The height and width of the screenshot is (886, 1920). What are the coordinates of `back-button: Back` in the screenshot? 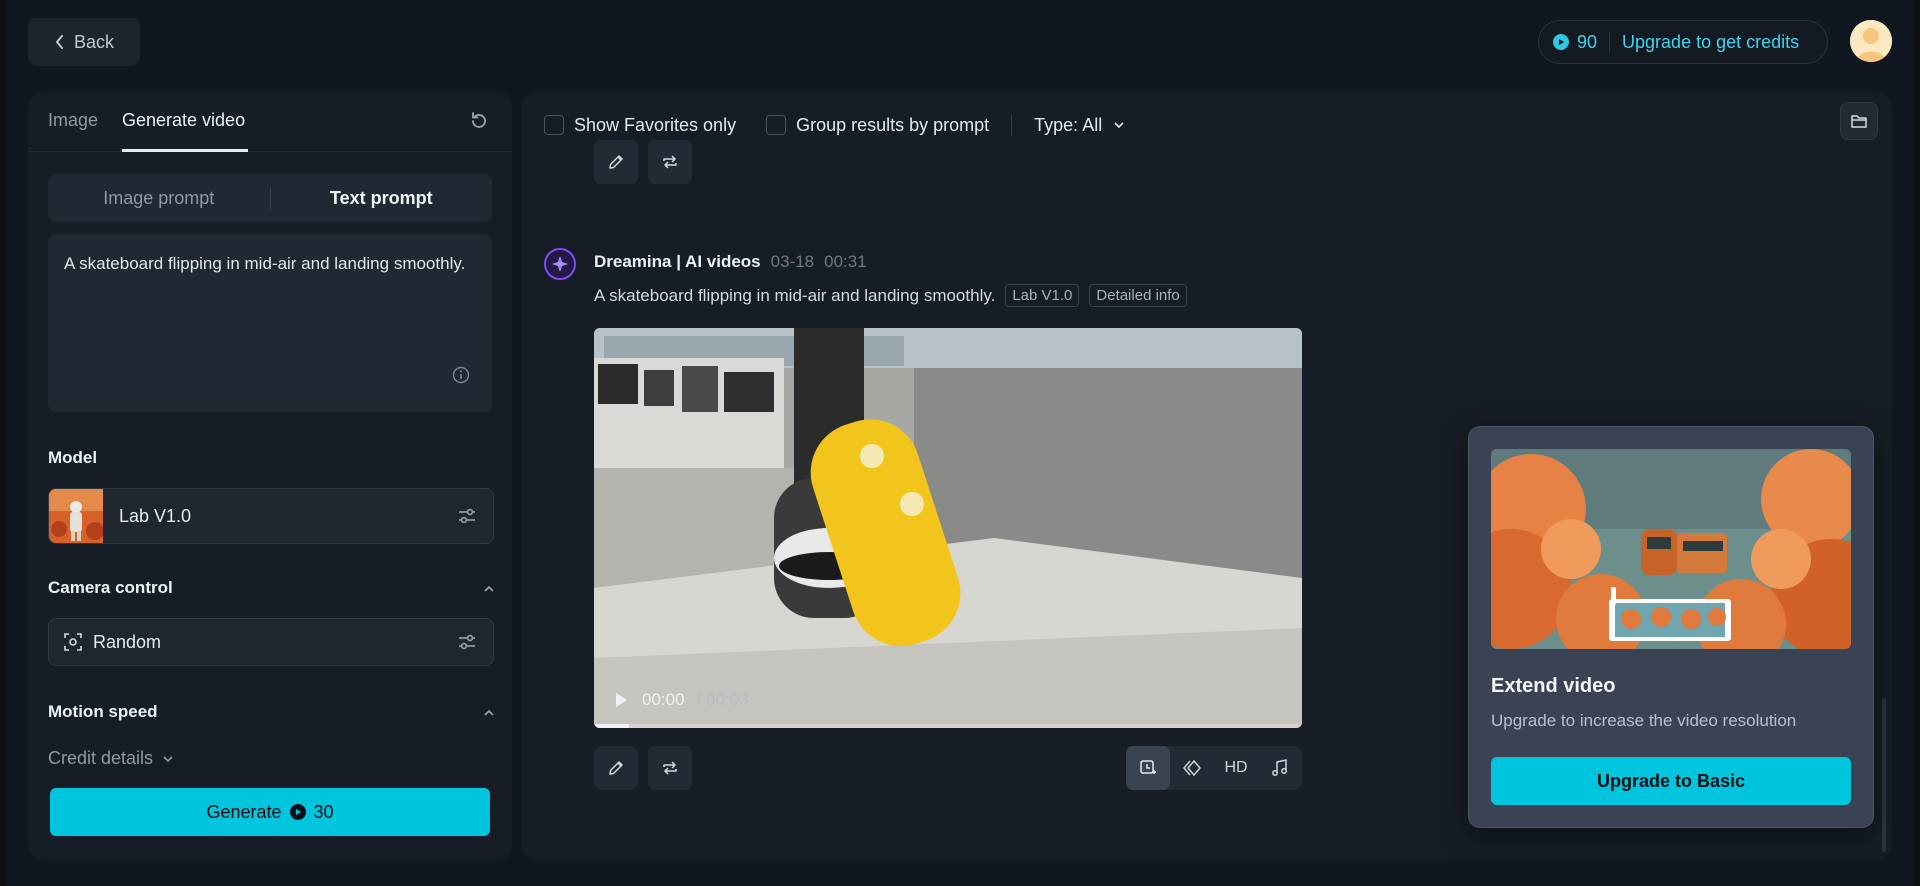 It's located at (84, 42).